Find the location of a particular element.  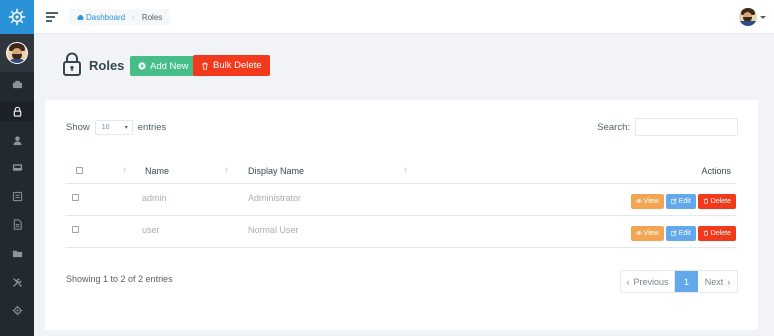

search-input is located at coordinates (686, 127).